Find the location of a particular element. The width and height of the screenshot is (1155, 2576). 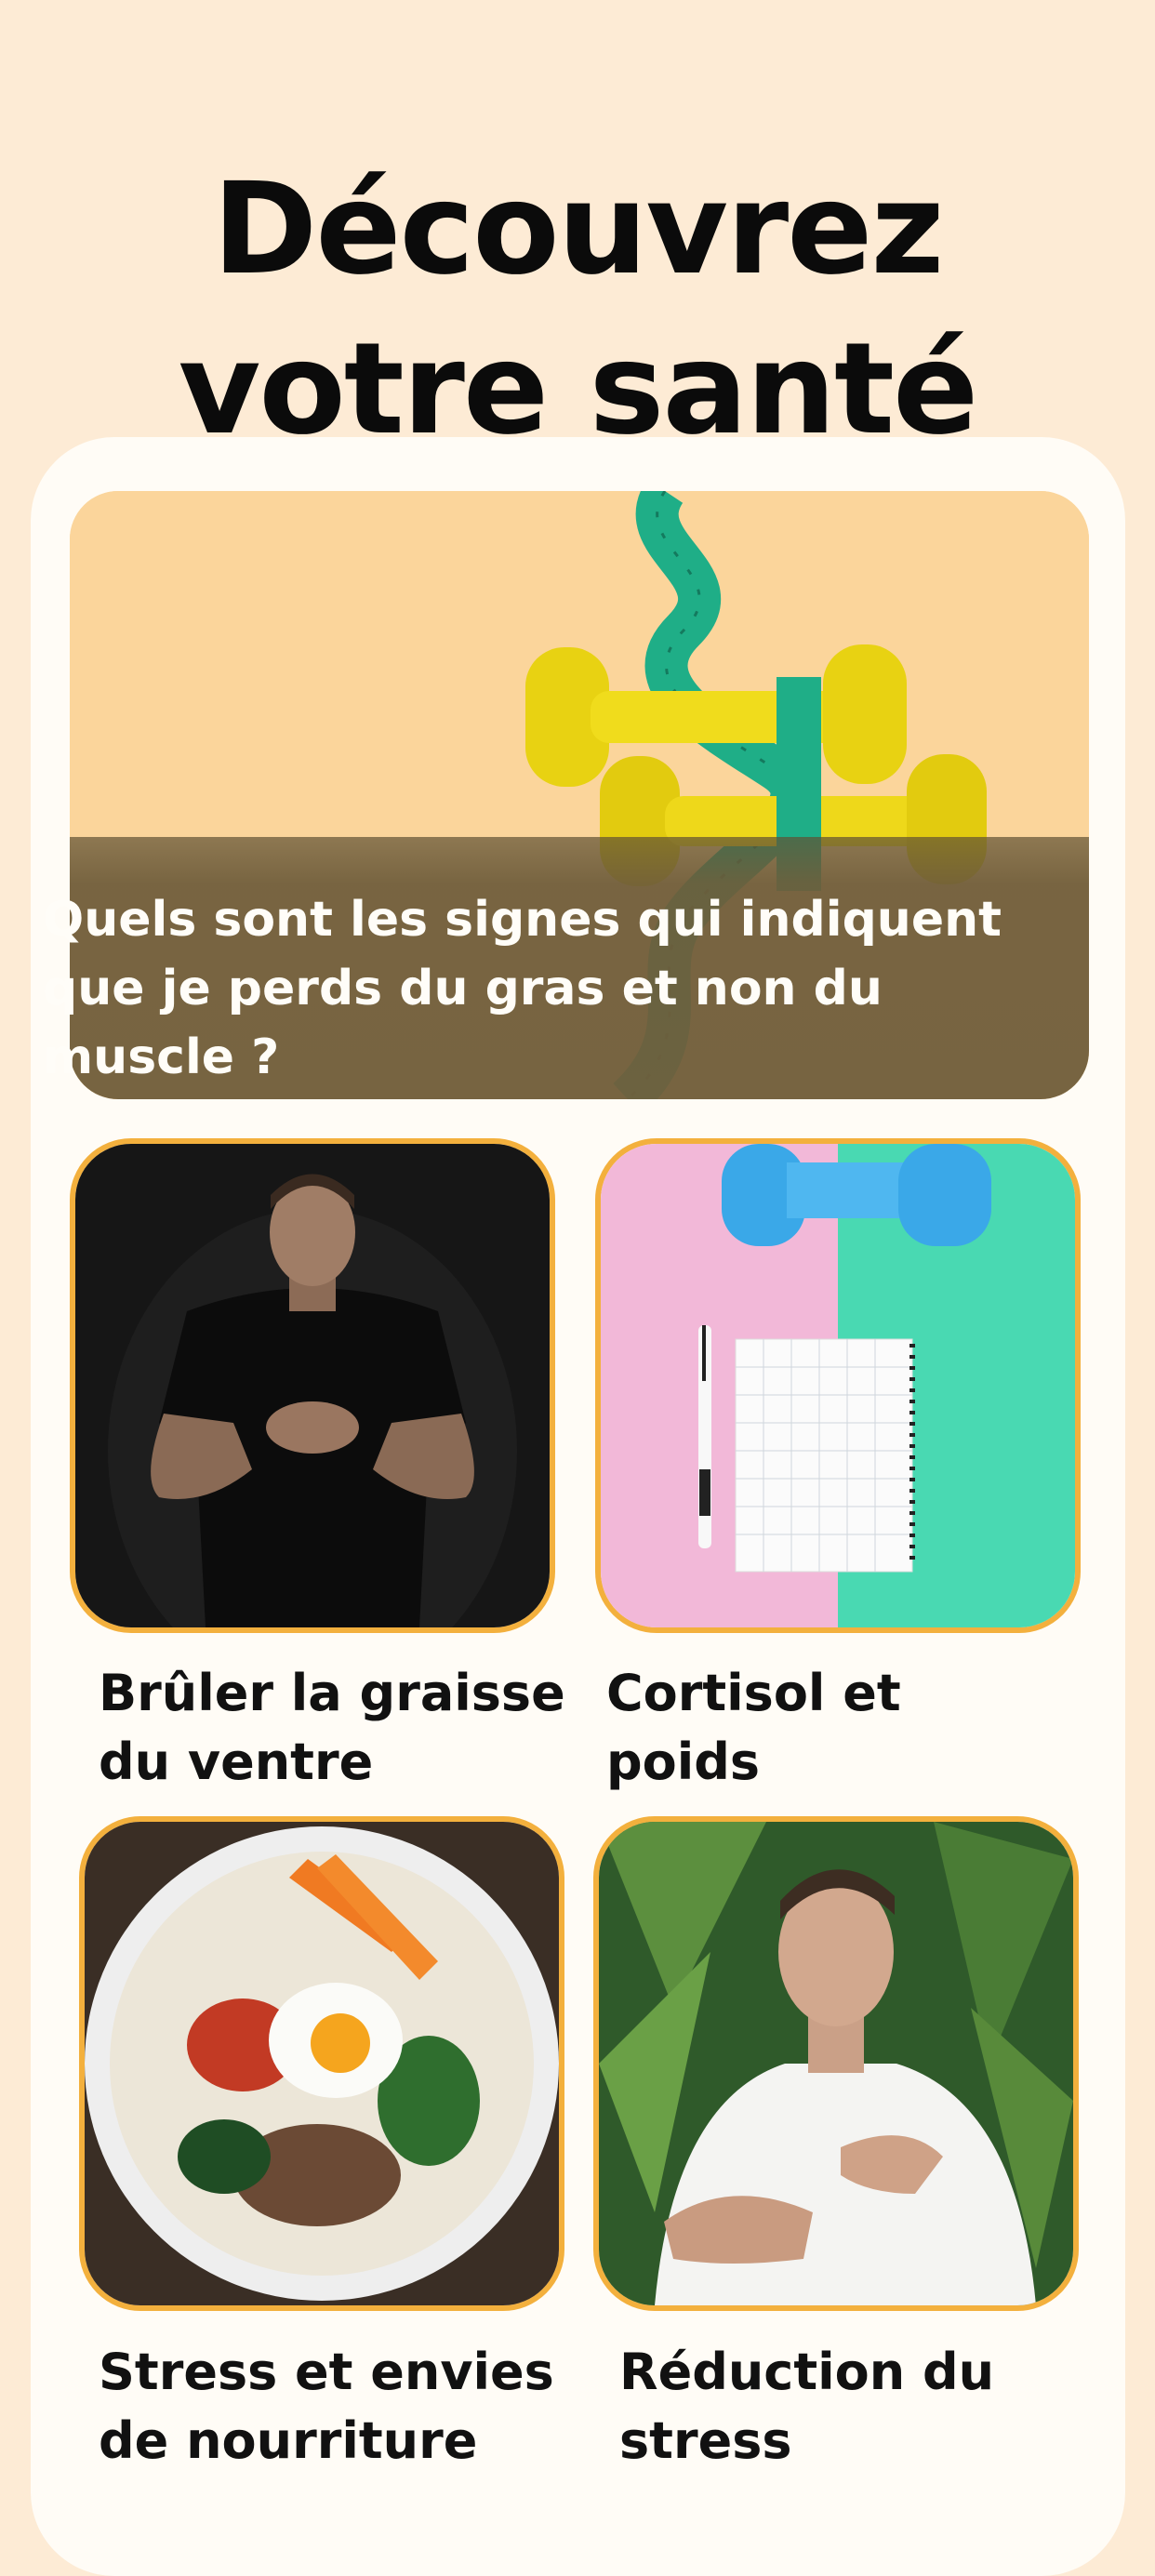

article-label-line: du ventre is located at coordinates (236, 1762).